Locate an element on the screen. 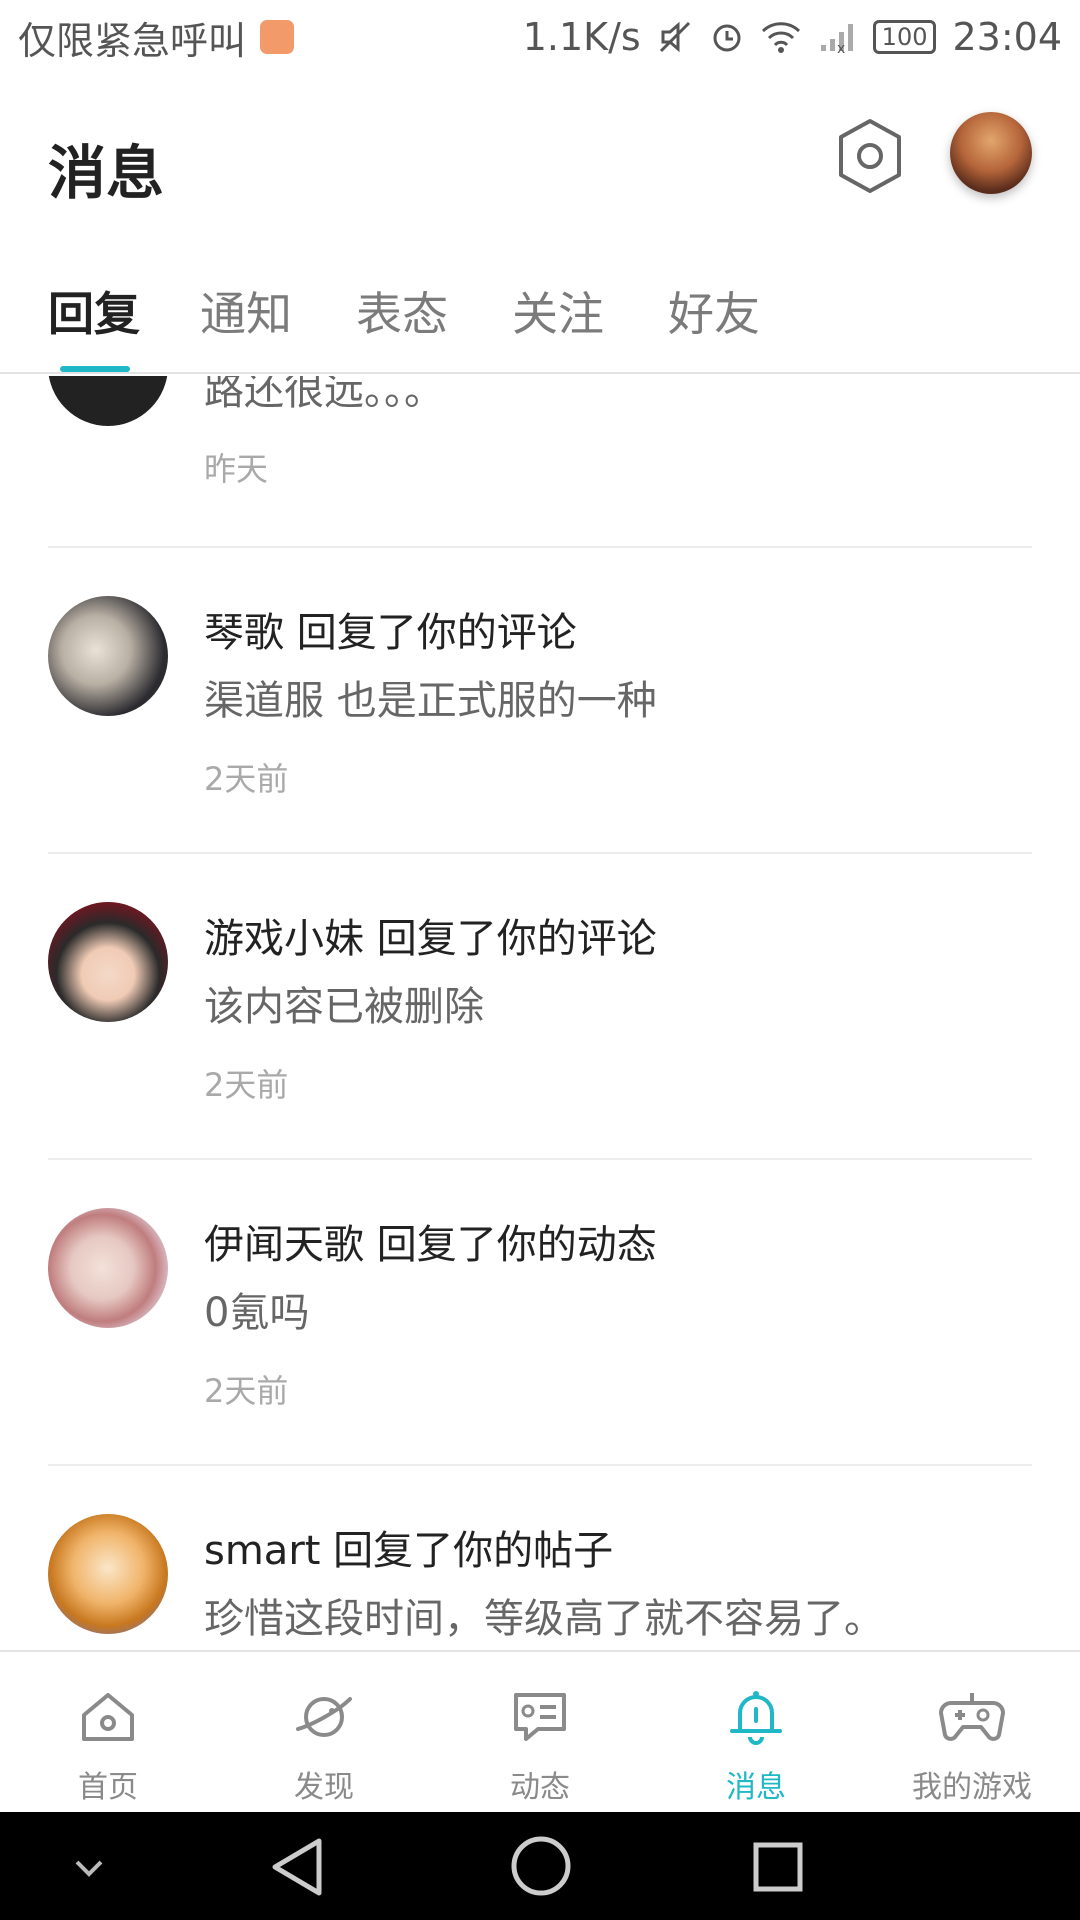  nav-label: 动态 is located at coordinates (540, 1787).